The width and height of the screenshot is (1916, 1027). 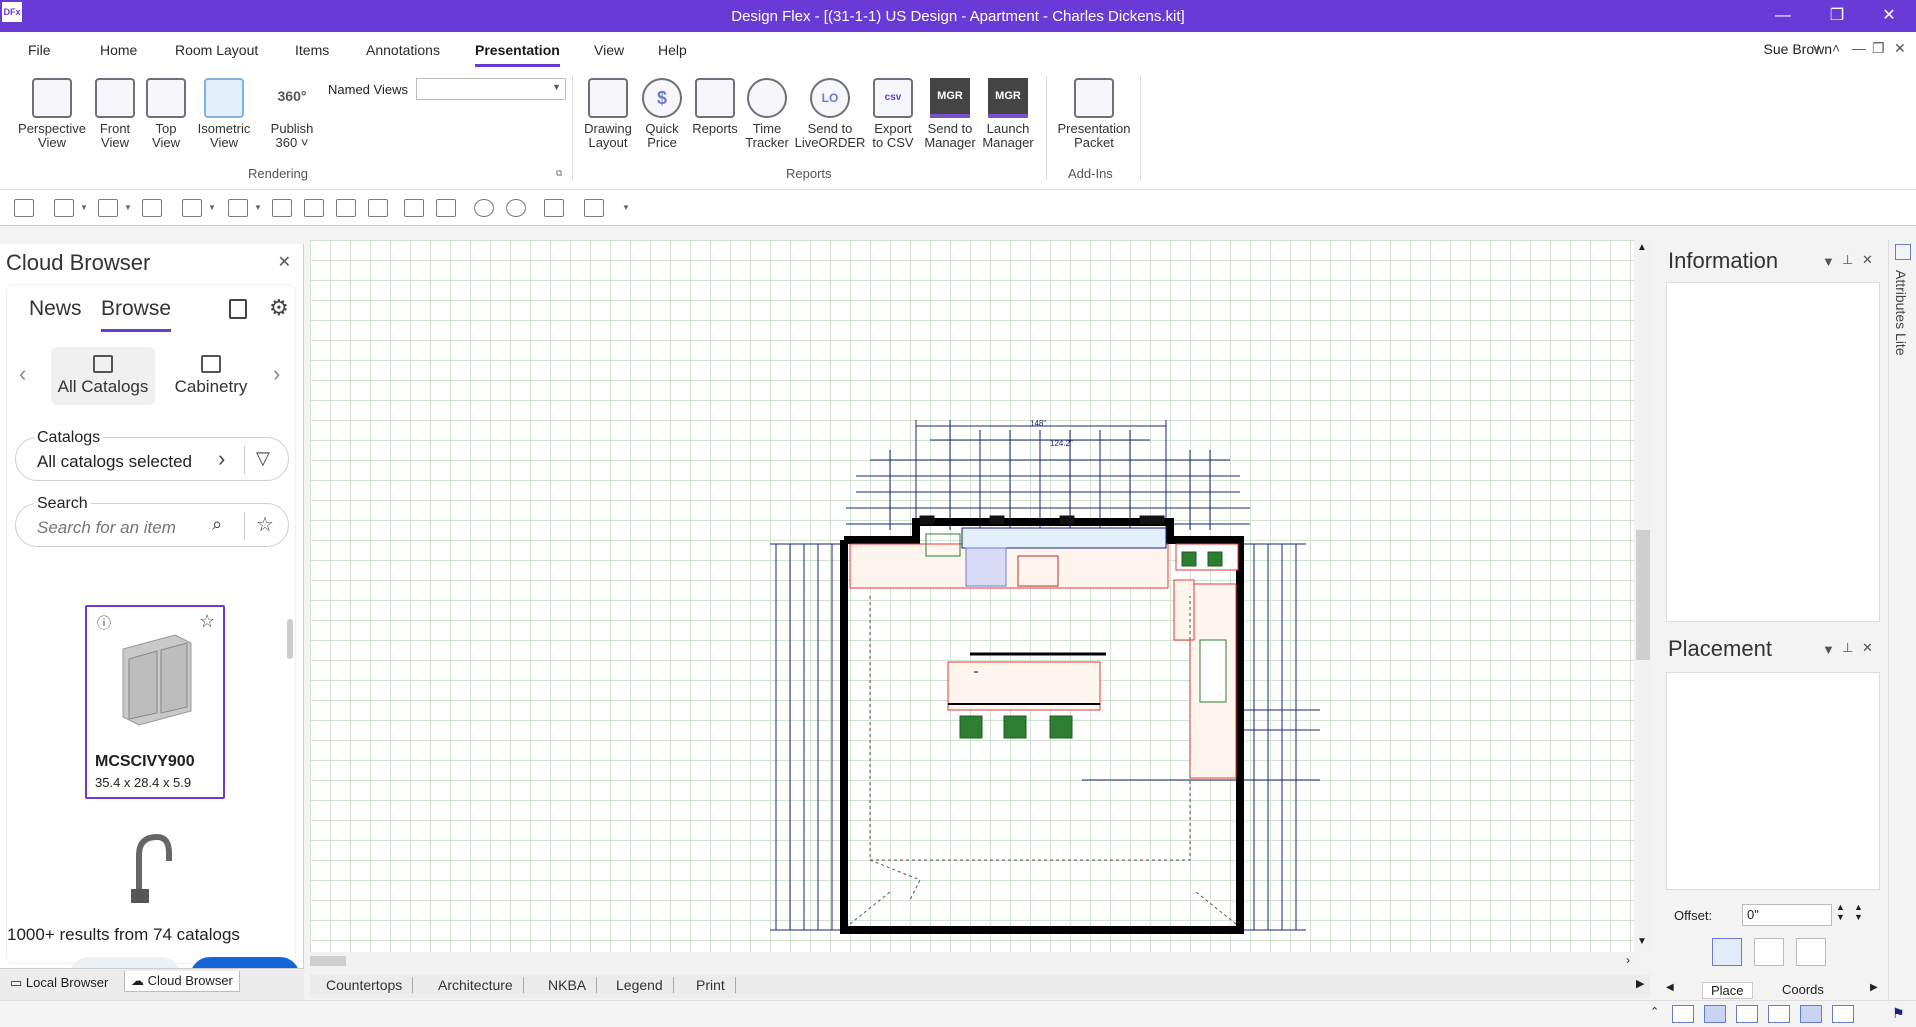 I want to click on launch-manager-button: MGR Launch Manager, so click(x=1008, y=114).